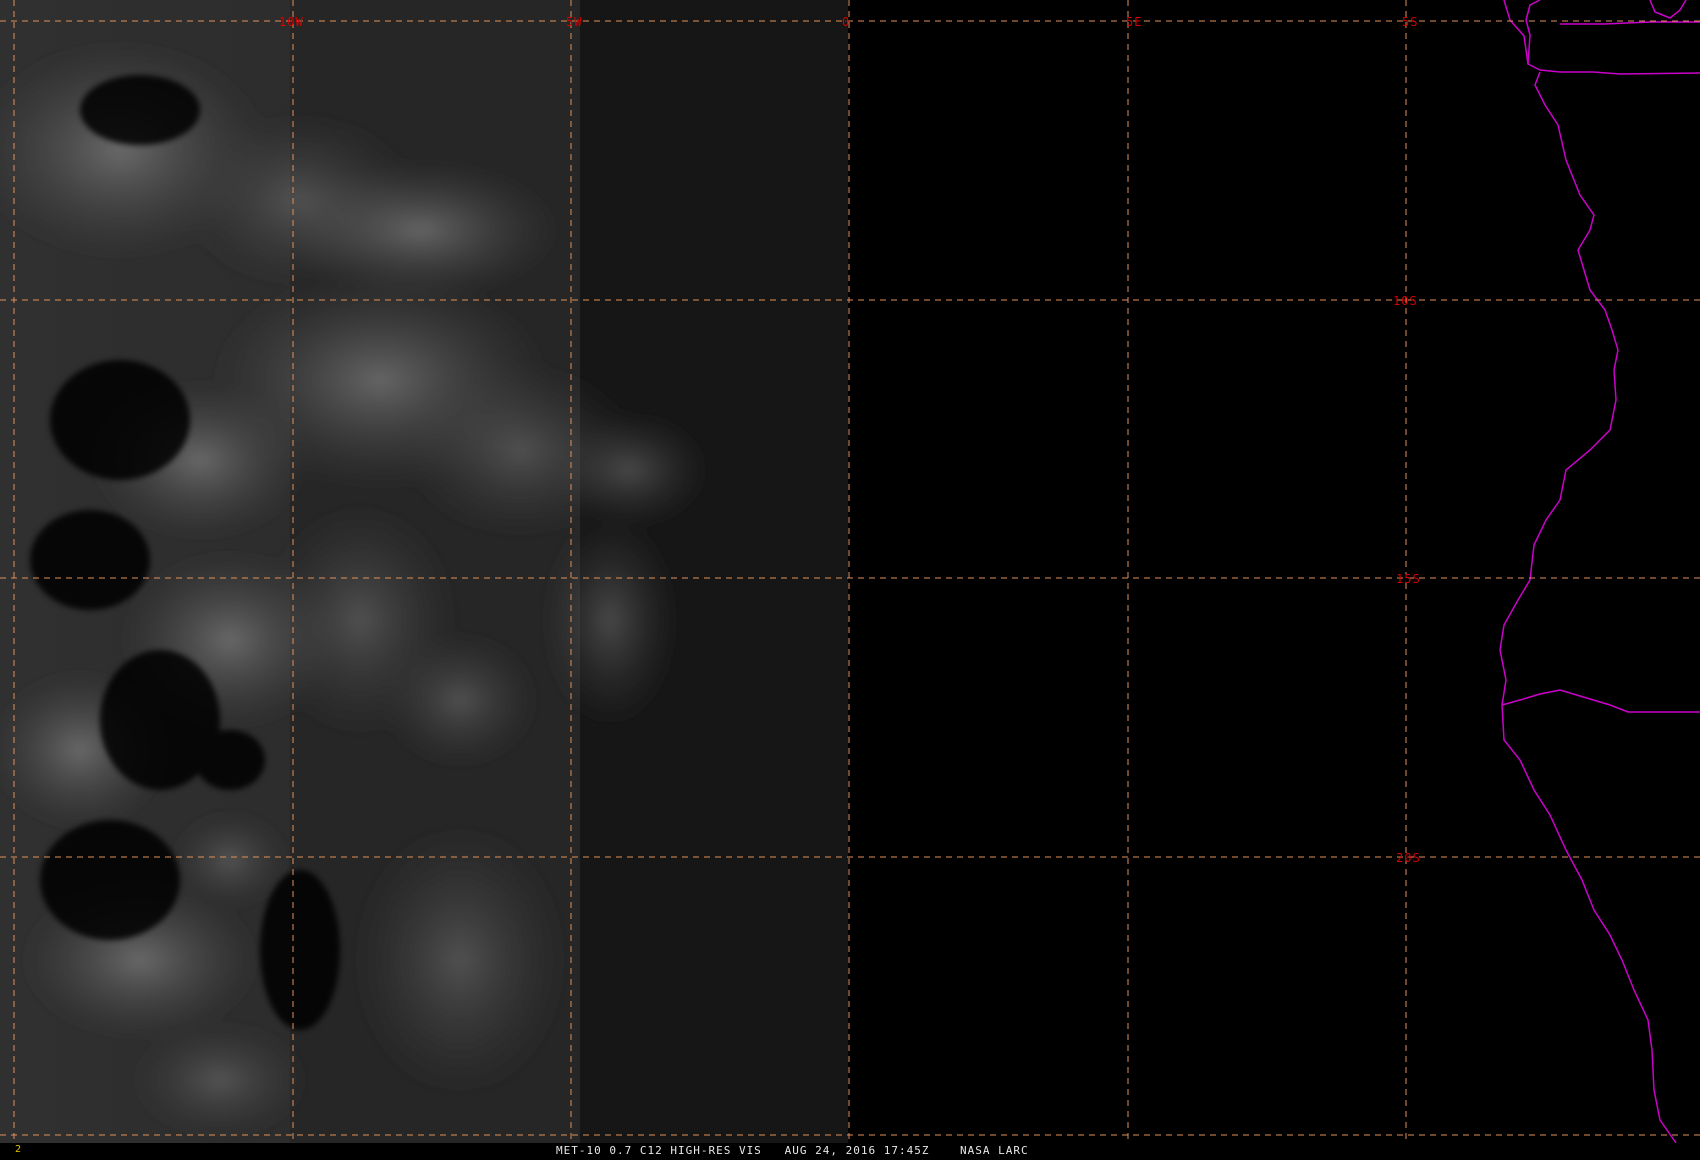  Describe the element at coordinates (1410, 22) in the screenshot. I see `latitude-label-5s: 5S` at that location.